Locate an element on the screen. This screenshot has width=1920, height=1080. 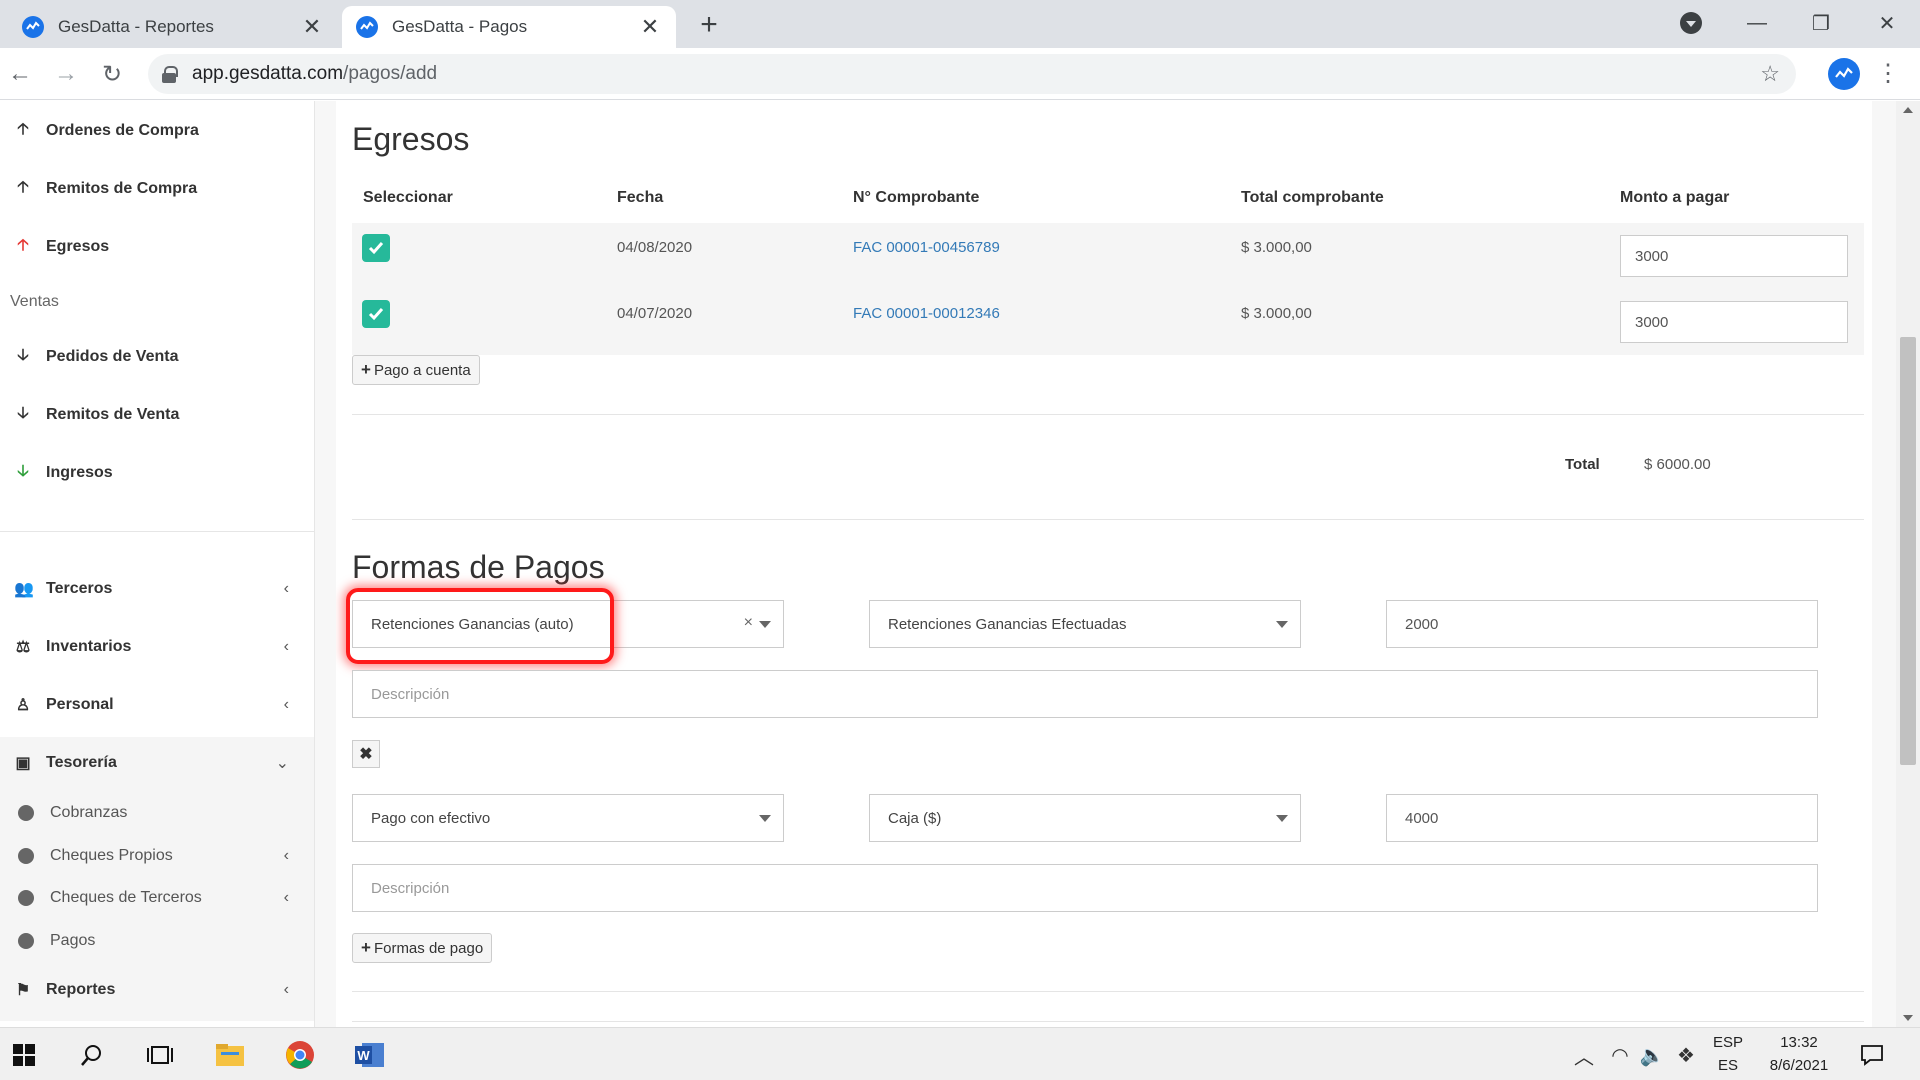
column-header-monto: Monto a pagar is located at coordinates (1675, 197).